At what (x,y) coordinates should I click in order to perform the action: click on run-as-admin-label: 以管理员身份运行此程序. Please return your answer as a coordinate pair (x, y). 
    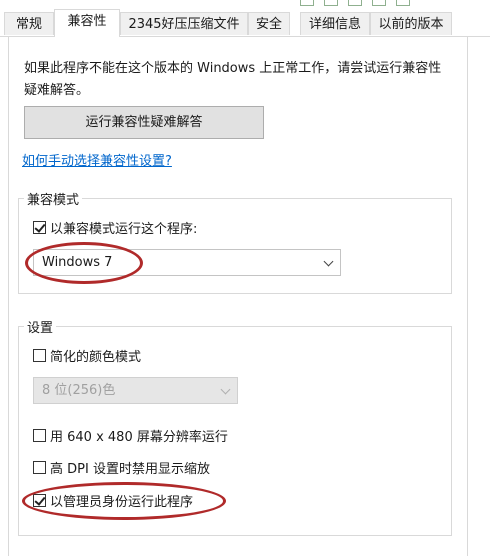
    Looking at the image, I should click on (122, 502).